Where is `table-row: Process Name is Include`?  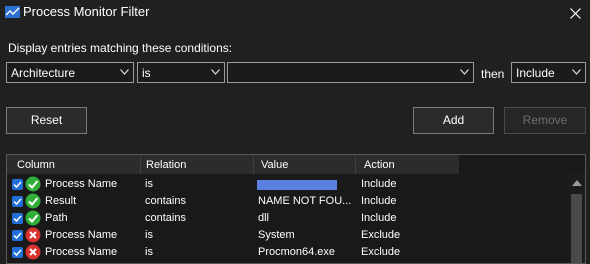
table-row: Process Name is Include is located at coordinates (287, 184).